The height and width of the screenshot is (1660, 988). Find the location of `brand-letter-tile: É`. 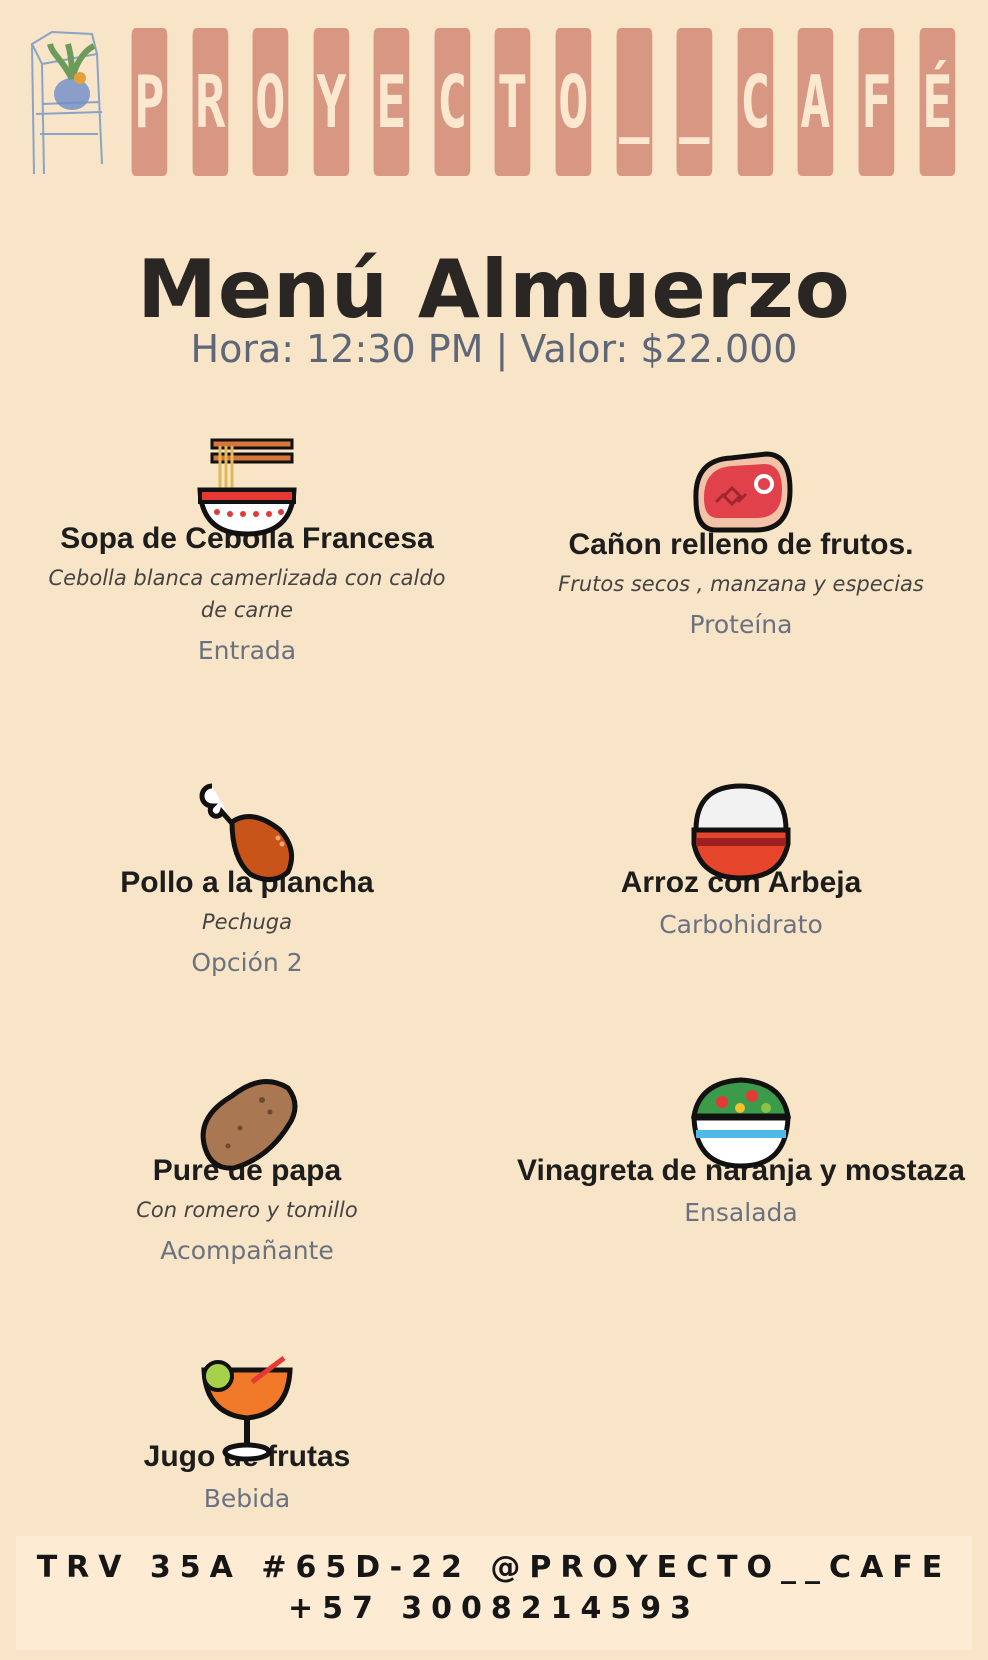

brand-letter-tile: É is located at coordinates (937, 102).